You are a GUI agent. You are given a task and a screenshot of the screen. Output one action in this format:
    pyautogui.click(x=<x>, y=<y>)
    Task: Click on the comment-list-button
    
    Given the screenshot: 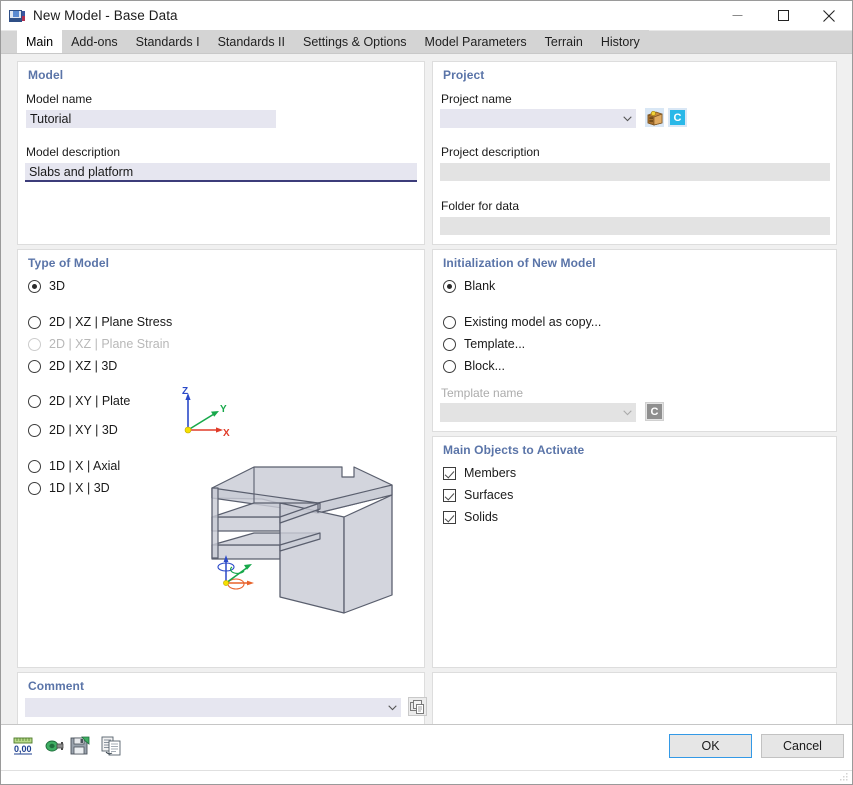 What is the action you would take?
    pyautogui.click(x=417, y=706)
    